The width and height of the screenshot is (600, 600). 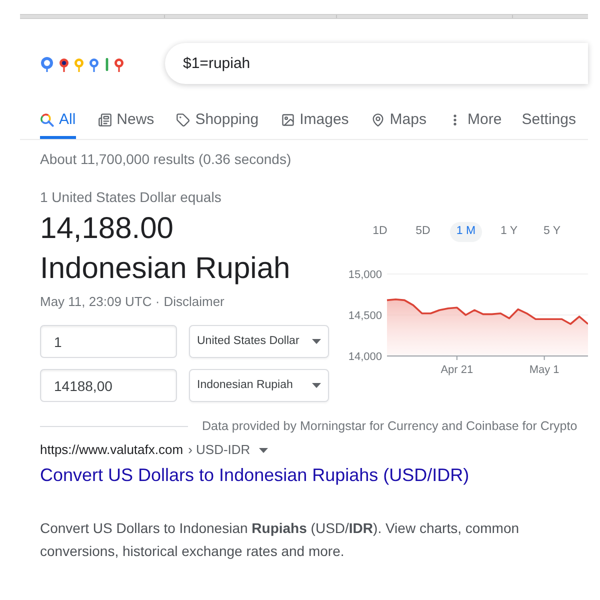 What do you see at coordinates (376, 63) in the screenshot?
I see `search-field: $1=rupiah` at bounding box center [376, 63].